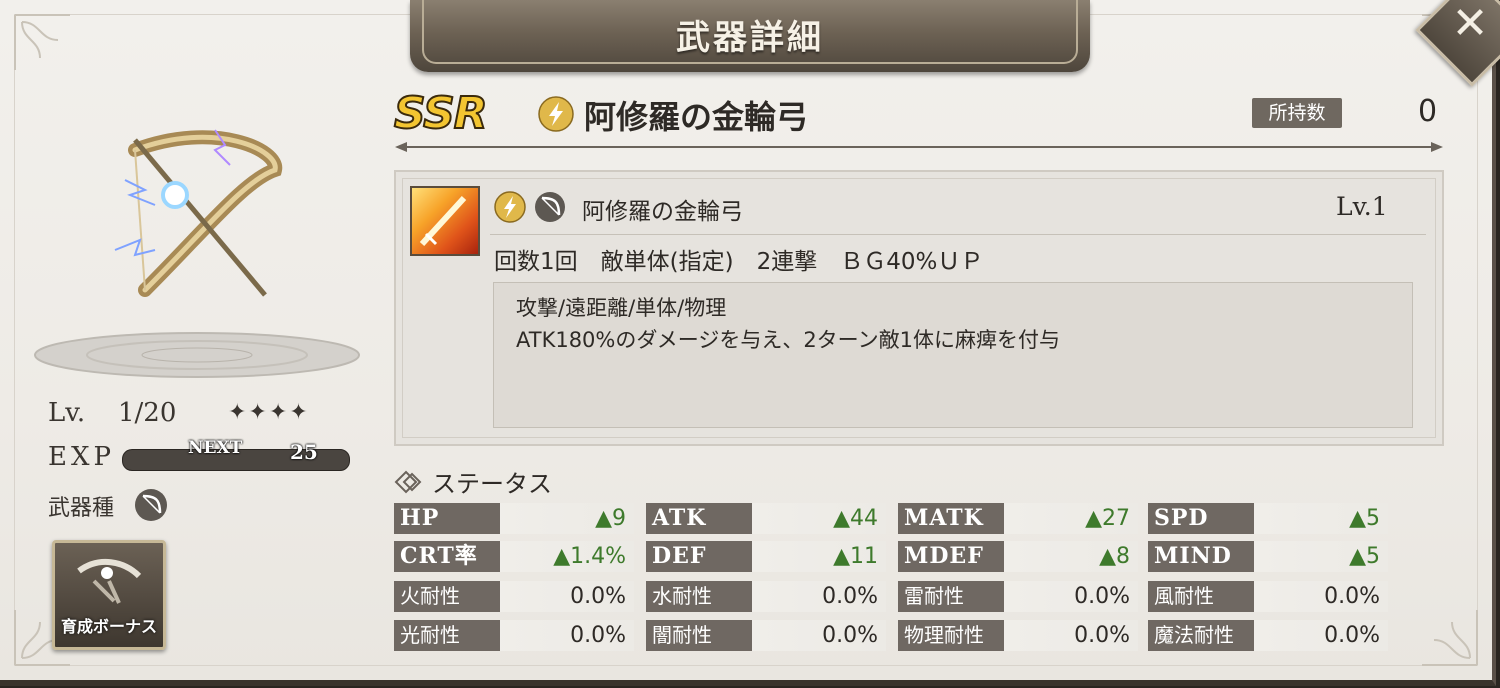 The width and height of the screenshot is (1500, 688). I want to click on owned-count-label: 所持数, so click(1297, 113).